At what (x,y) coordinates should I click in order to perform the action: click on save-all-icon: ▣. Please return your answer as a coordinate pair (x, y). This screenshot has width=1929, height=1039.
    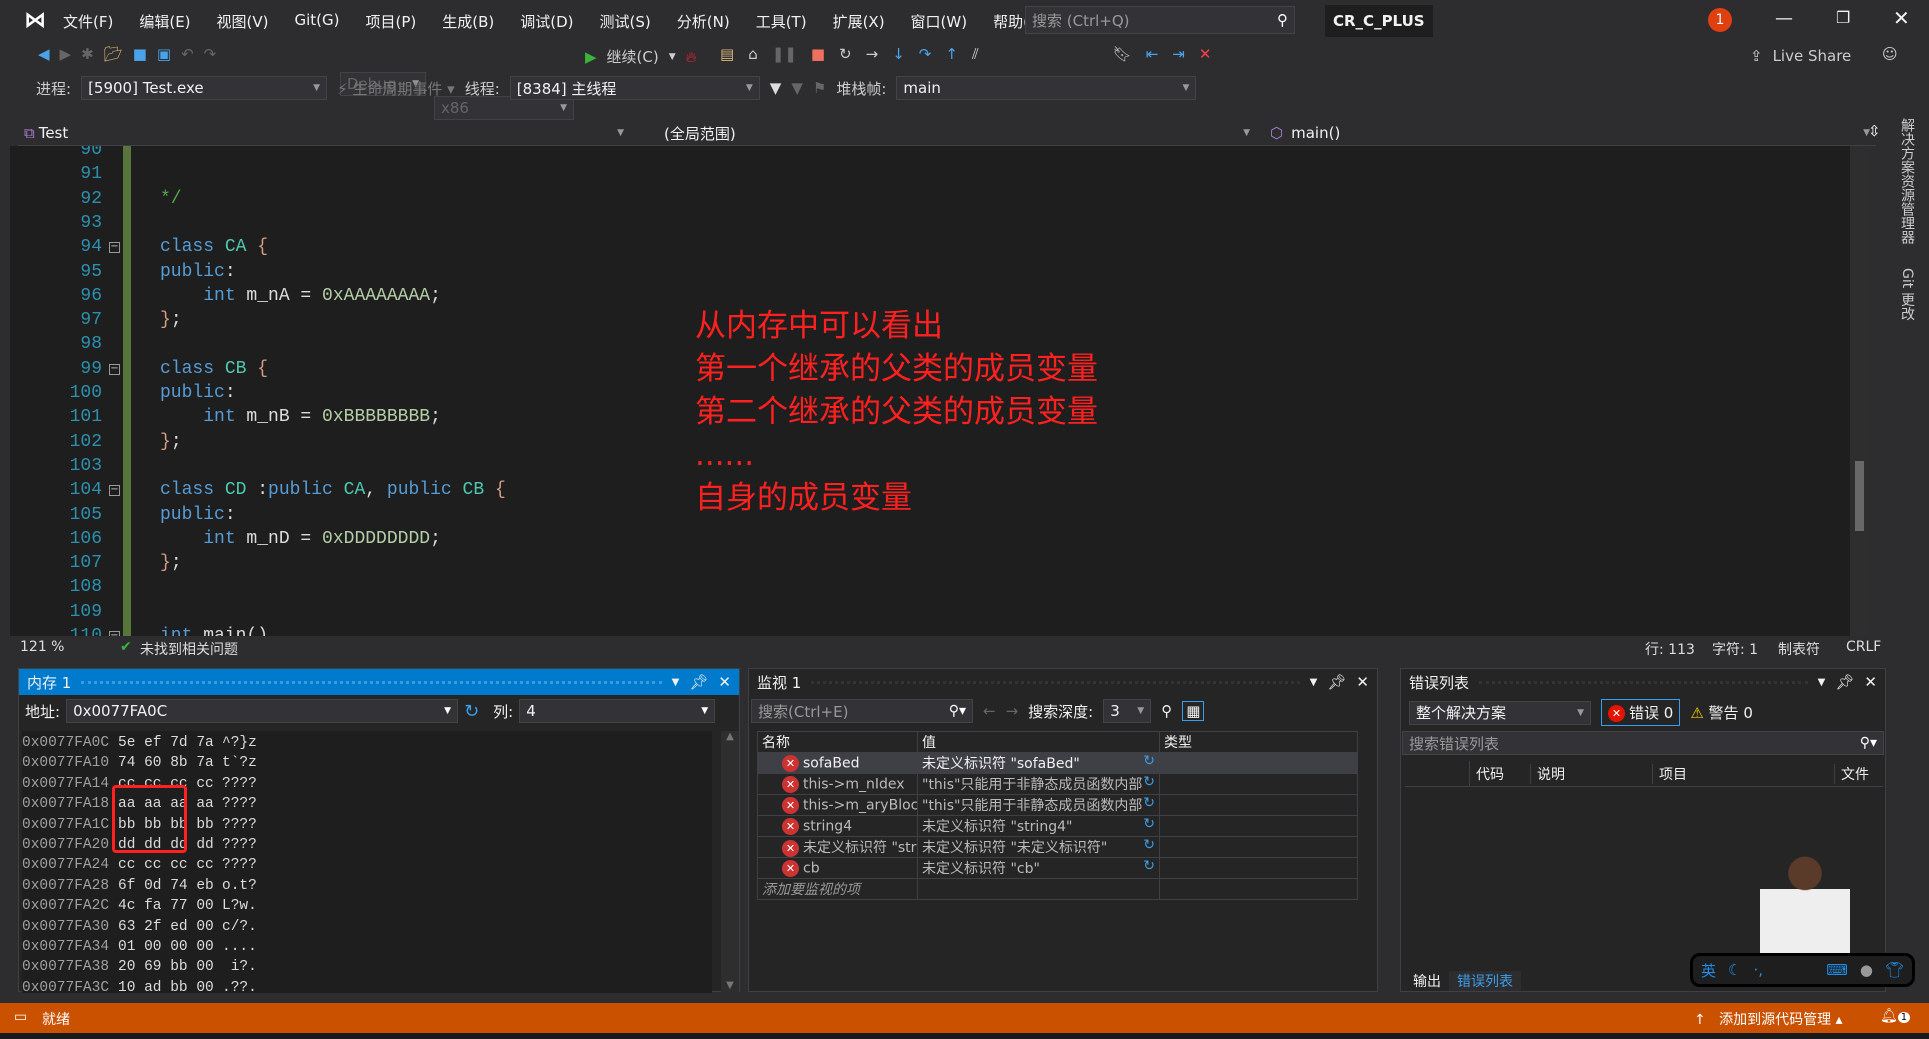
    Looking at the image, I should click on (164, 54).